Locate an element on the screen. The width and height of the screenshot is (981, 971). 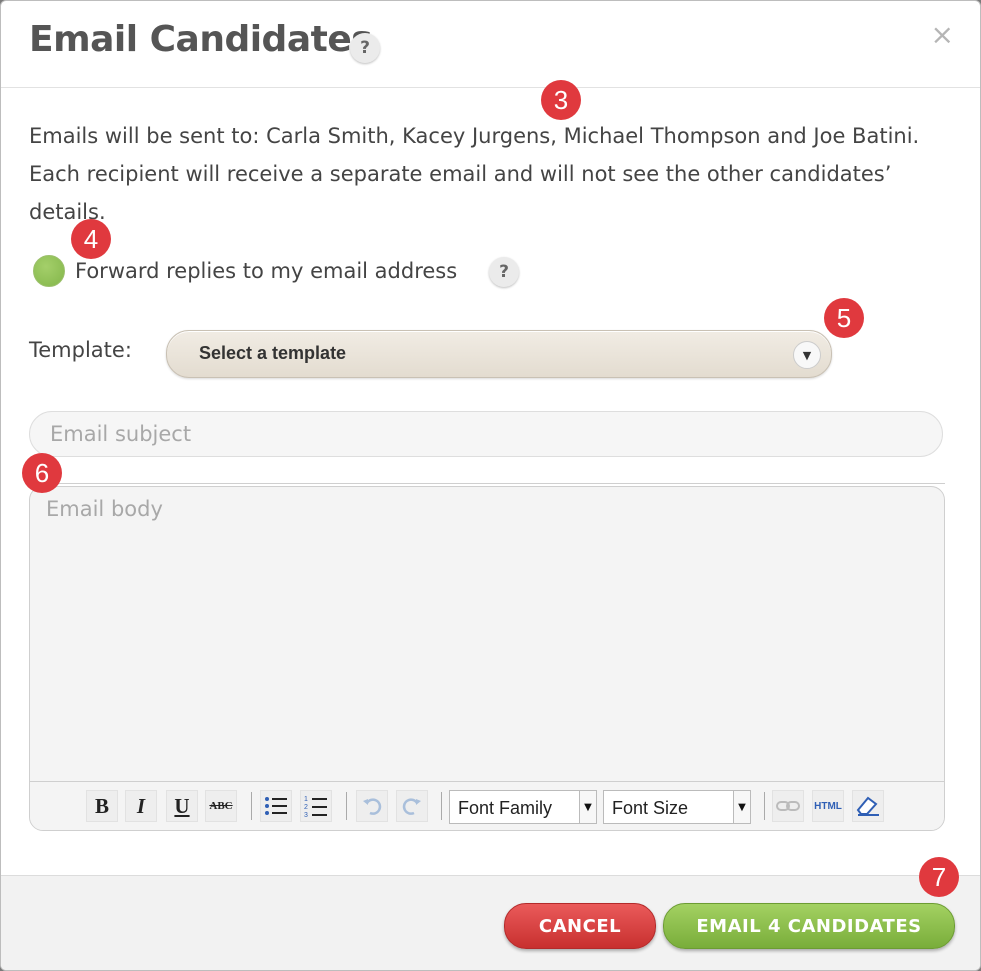
divider is located at coordinates (487, 483).